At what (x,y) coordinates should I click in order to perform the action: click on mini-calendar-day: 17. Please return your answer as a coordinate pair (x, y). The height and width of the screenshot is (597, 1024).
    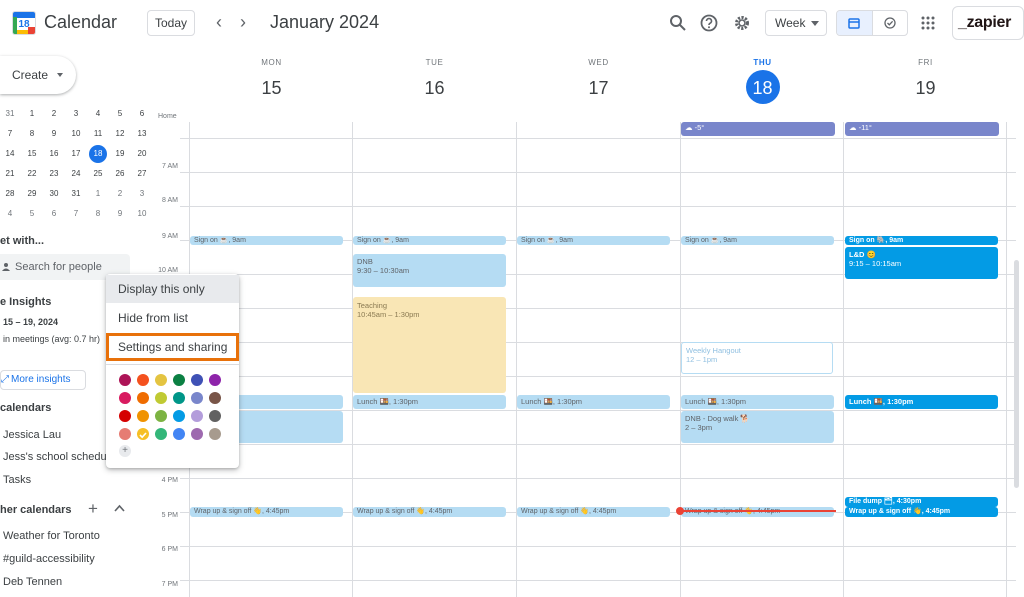
    Looking at the image, I should click on (76, 154).